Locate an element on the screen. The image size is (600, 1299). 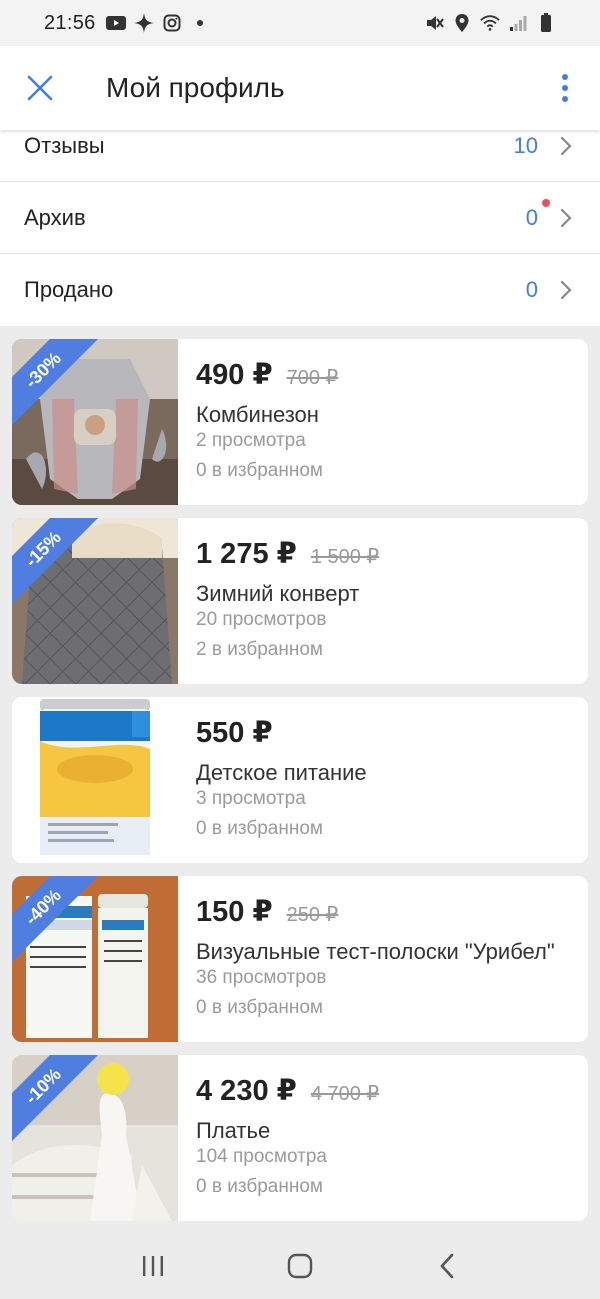
row-label: Архив is located at coordinates (55, 217).